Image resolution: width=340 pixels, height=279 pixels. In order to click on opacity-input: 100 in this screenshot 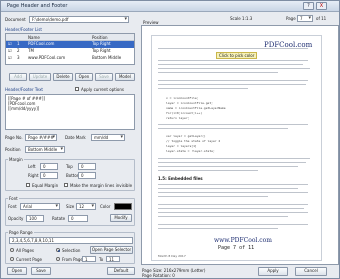, I will do `click(35, 218)`.